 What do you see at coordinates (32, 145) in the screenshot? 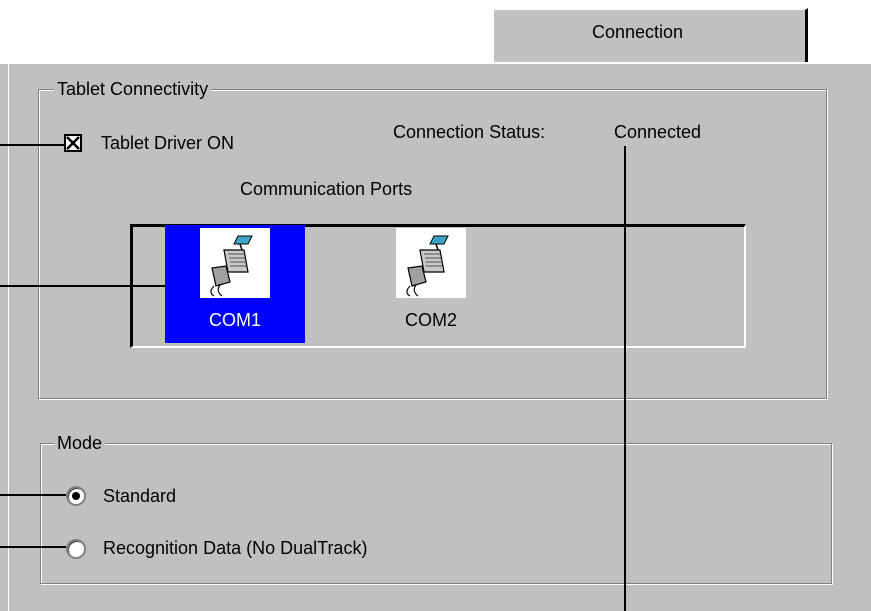
I see `callout-line-checkbox` at bounding box center [32, 145].